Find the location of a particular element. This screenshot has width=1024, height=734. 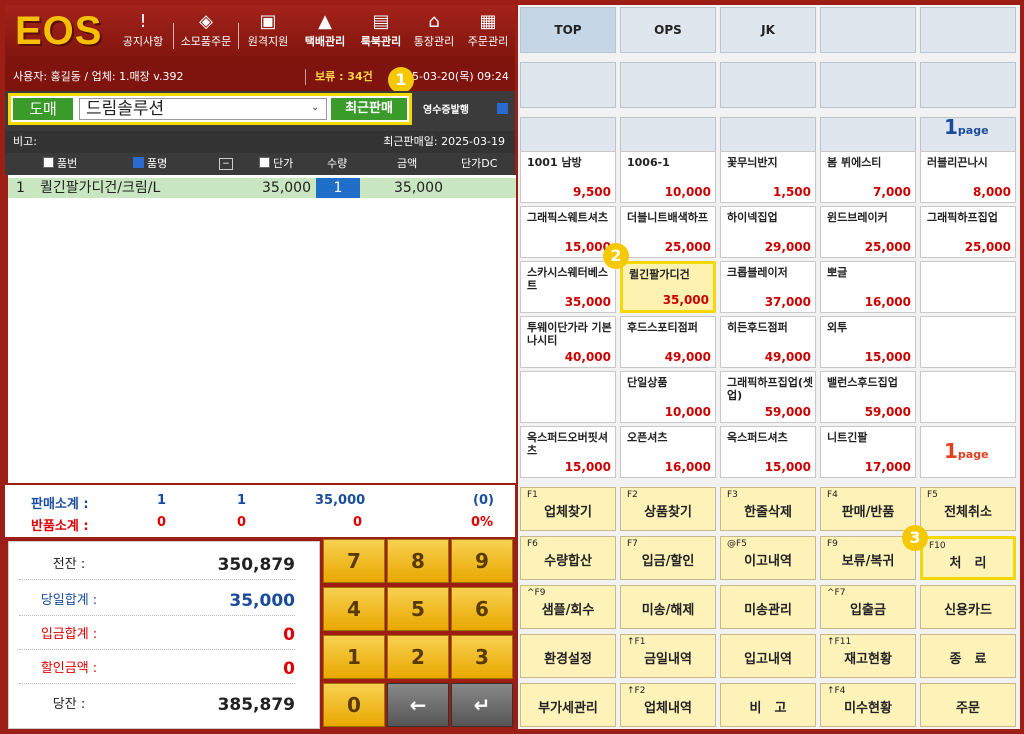

lookbook-button: ▤ 룩북관리 is located at coordinates (381, 35).